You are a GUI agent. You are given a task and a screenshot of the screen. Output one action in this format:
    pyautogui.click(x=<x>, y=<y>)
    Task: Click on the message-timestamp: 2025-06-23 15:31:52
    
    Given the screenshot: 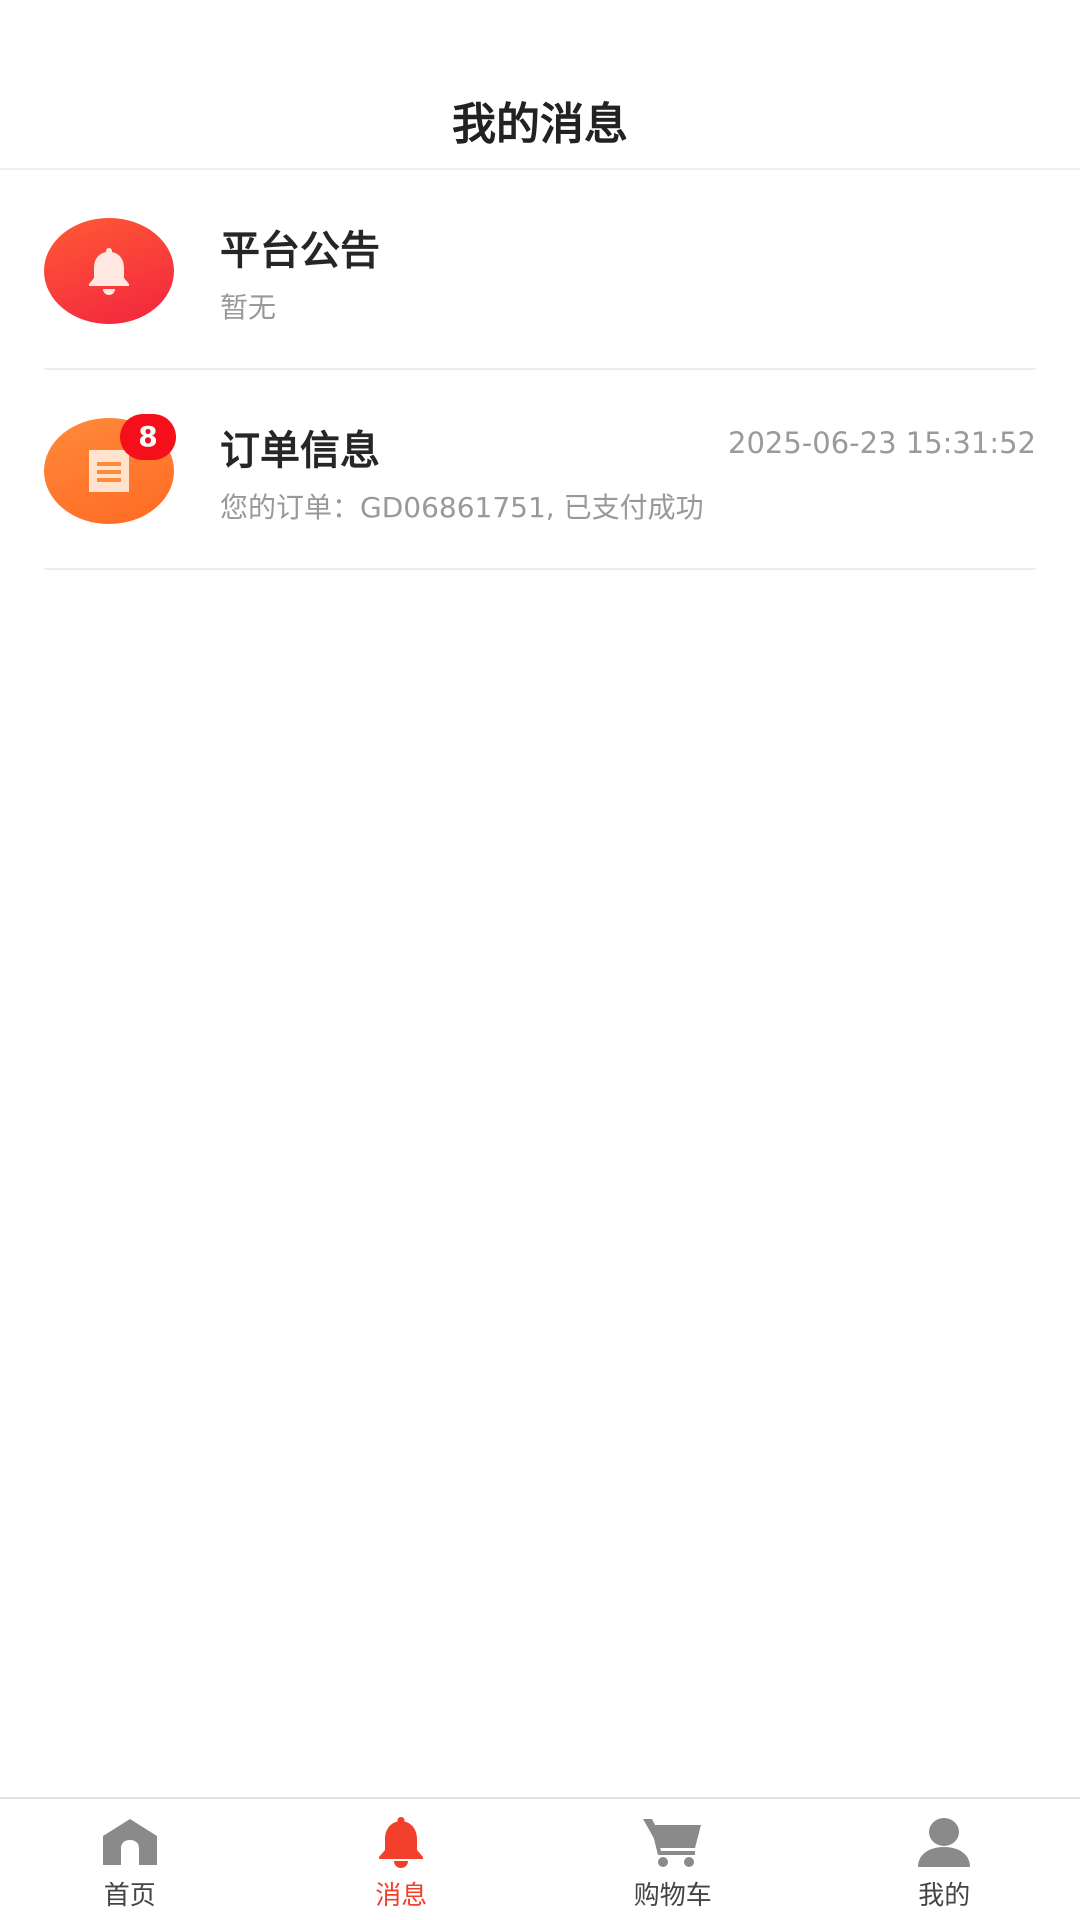 What is the action you would take?
    pyautogui.click(x=882, y=443)
    